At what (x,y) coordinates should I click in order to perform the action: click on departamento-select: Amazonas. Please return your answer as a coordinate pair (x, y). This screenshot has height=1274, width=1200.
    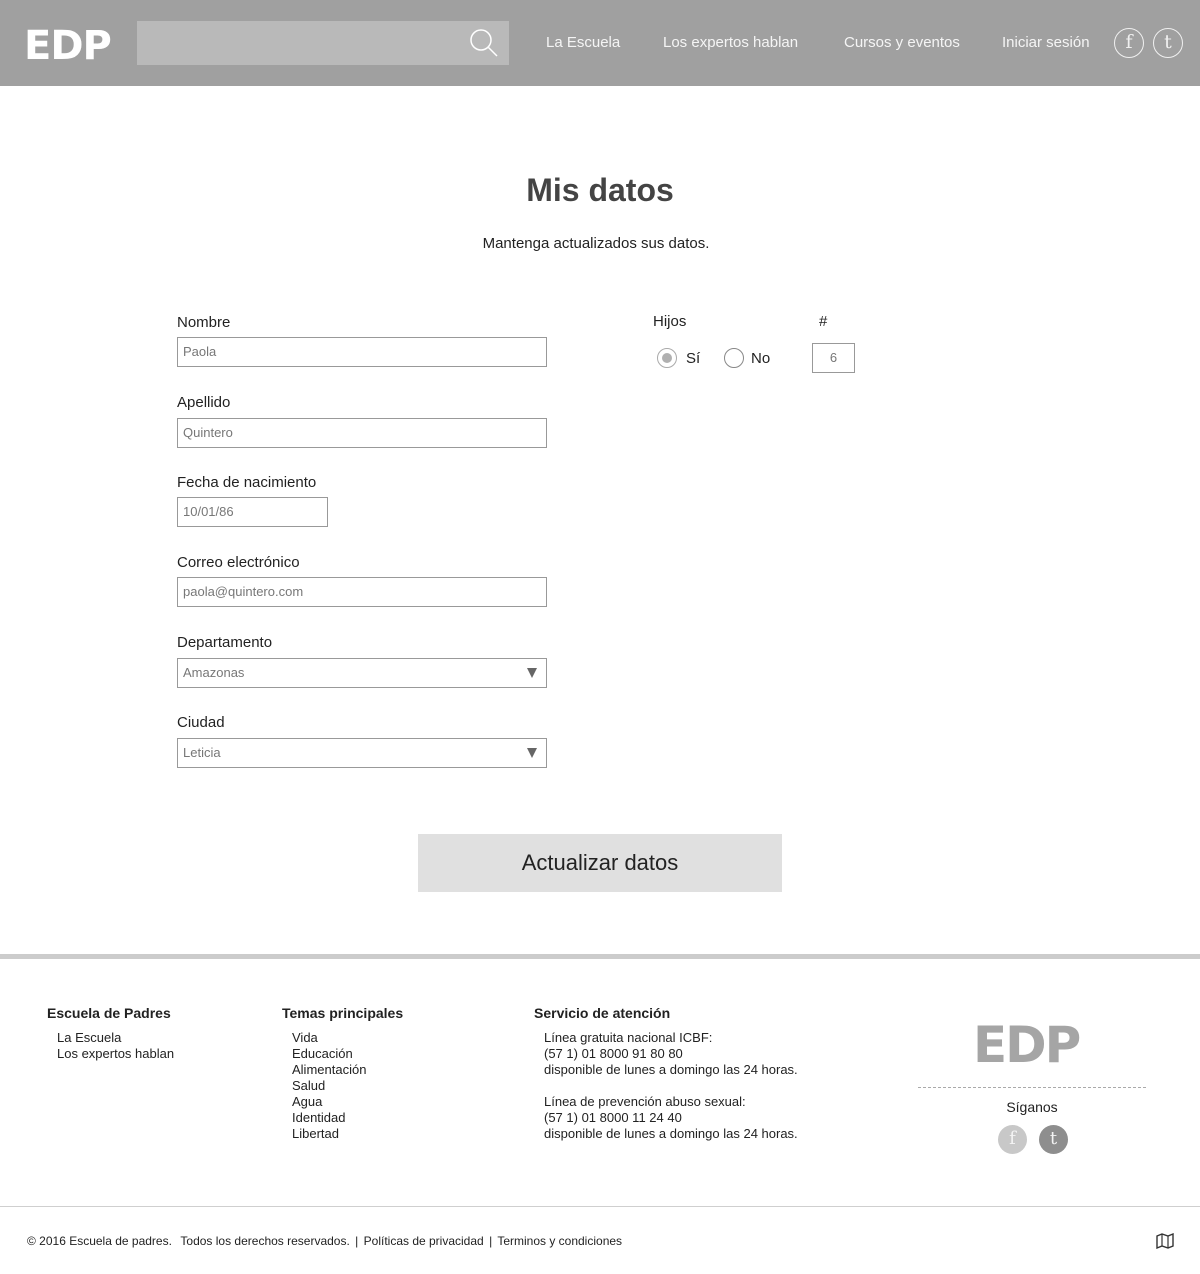
    Looking at the image, I should click on (362, 673).